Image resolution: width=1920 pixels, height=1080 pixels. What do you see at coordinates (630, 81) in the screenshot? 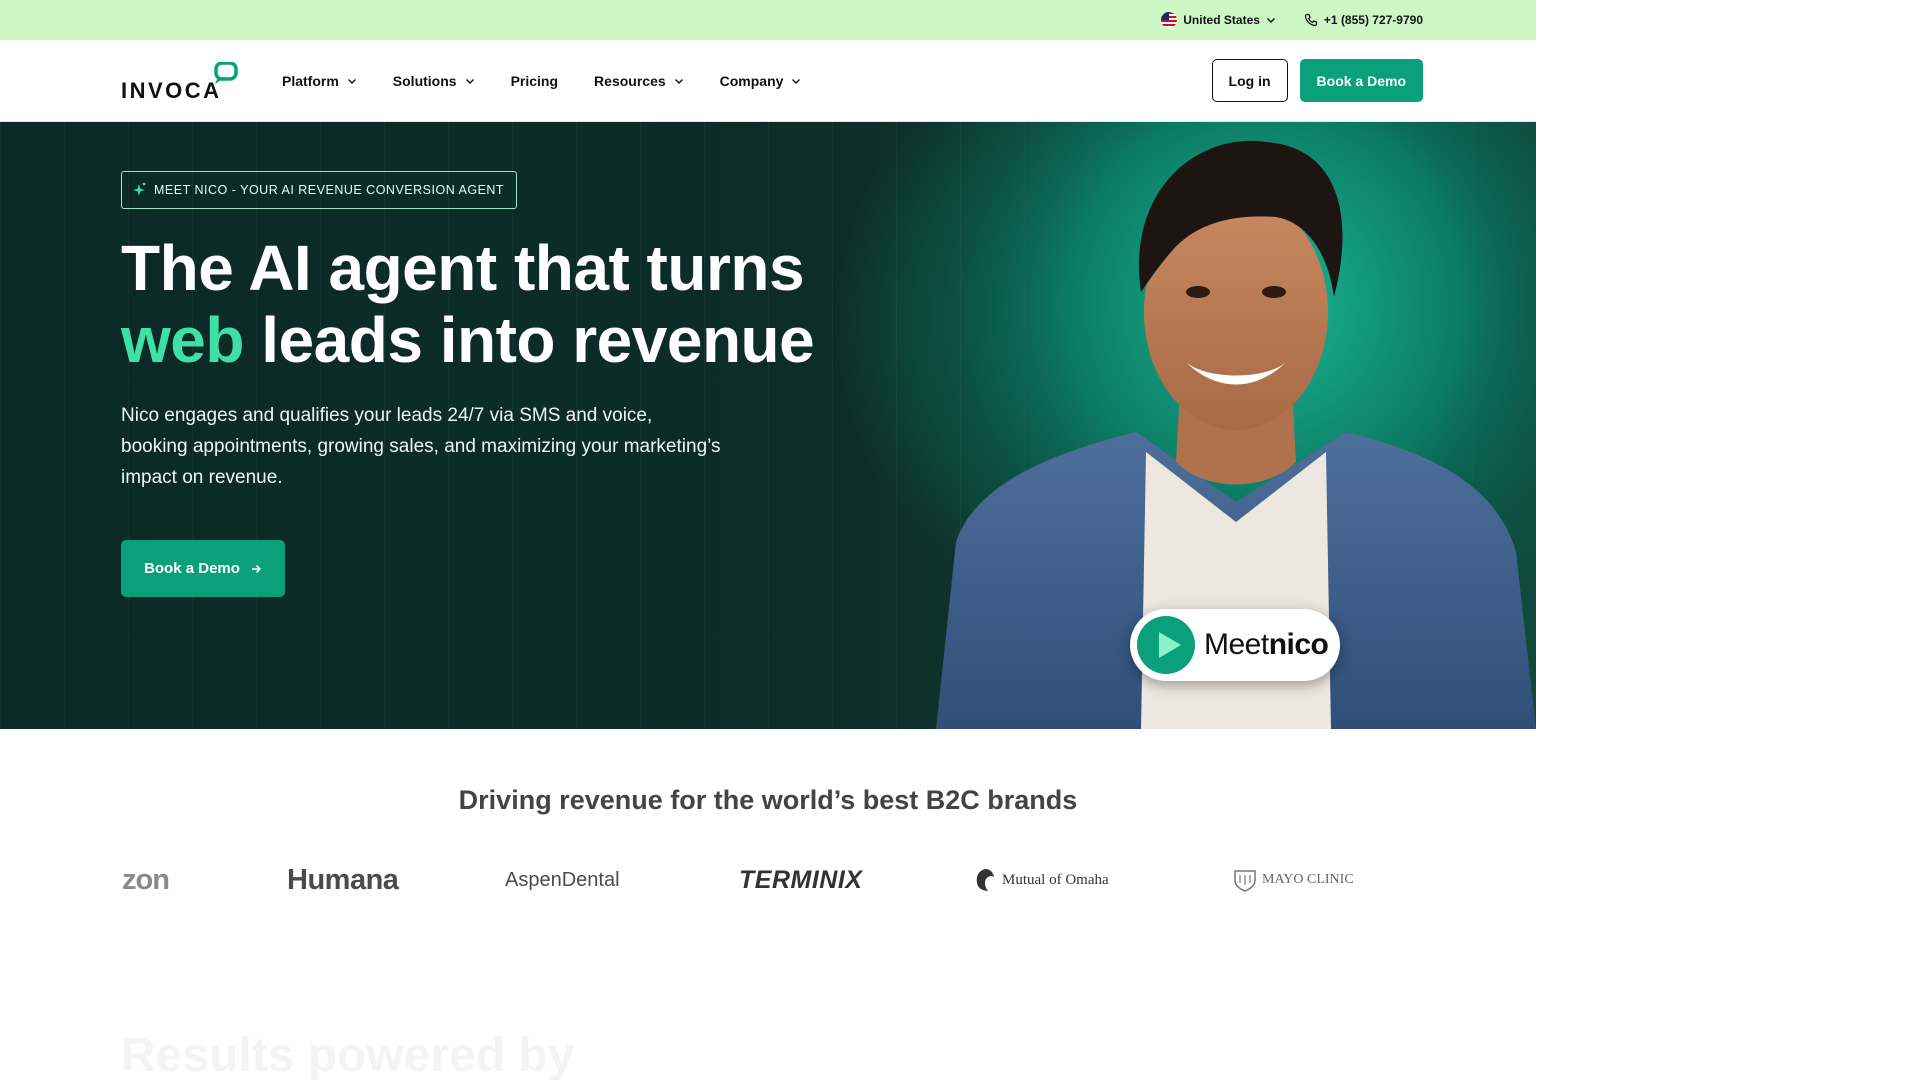
I see `nav-resources-label: Resources` at bounding box center [630, 81].